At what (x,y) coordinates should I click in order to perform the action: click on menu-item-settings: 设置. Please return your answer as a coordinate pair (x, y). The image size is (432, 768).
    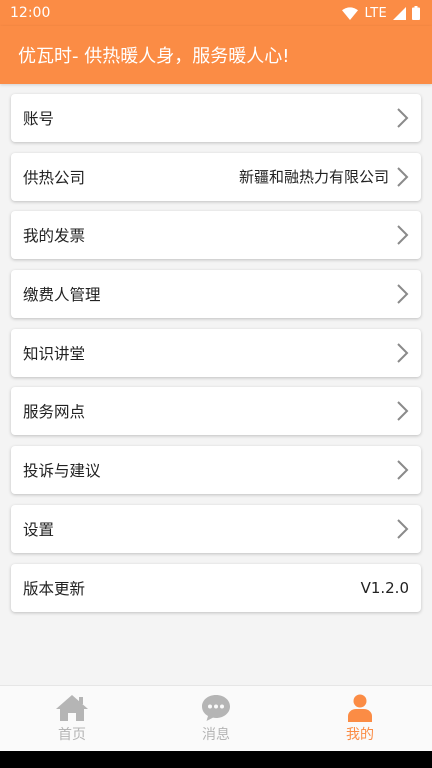
    Looking at the image, I should click on (216, 528).